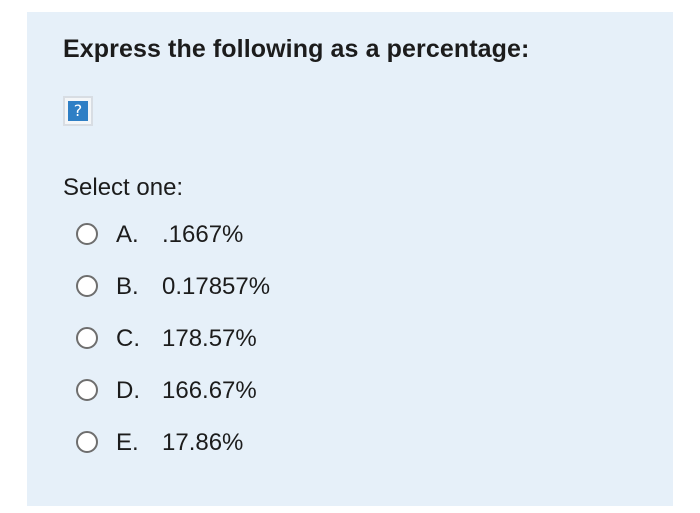 The image size is (700, 513). Describe the element at coordinates (87, 338) in the screenshot. I see `radio-button-c` at that location.